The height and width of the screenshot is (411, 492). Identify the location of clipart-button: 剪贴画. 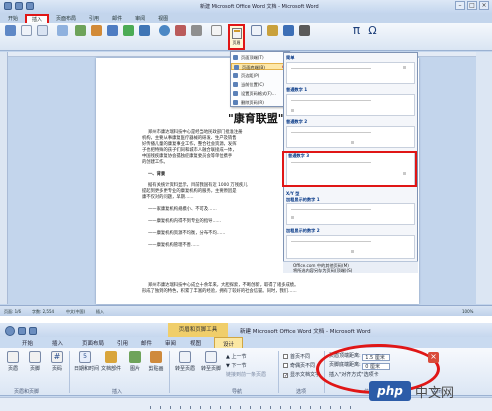
(156, 361).